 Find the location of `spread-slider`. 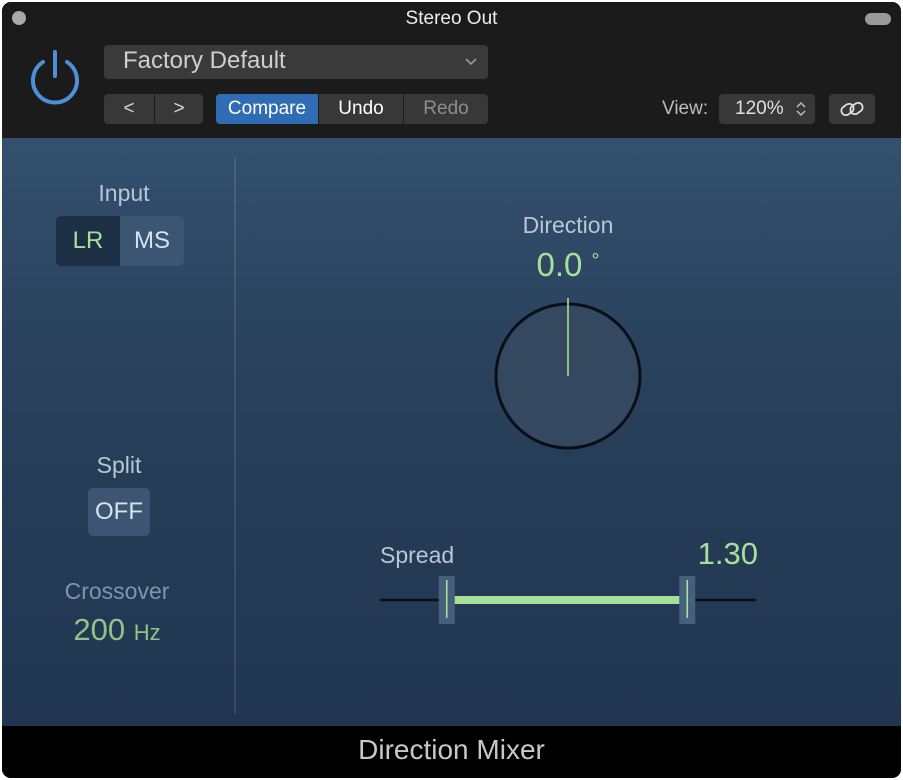

spread-slider is located at coordinates (568, 601).